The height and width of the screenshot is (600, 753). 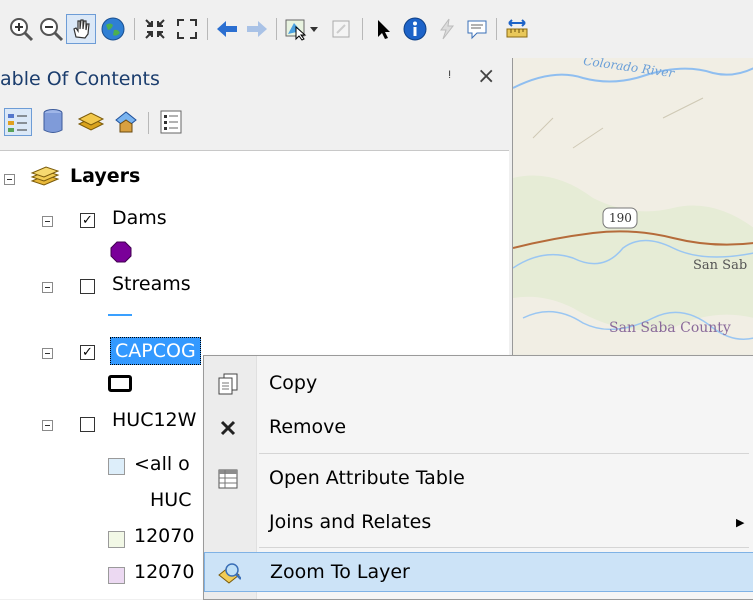 I want to click on zoom-to-layer-icon, so click(x=229, y=573).